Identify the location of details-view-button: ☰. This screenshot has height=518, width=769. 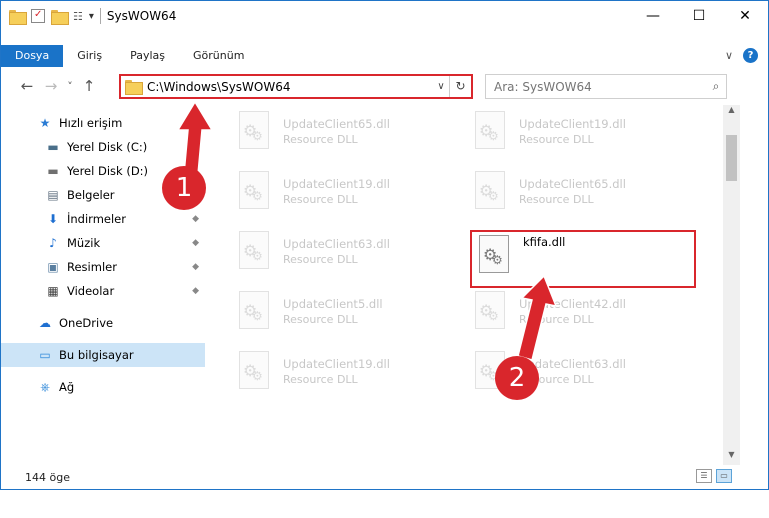
(704, 476).